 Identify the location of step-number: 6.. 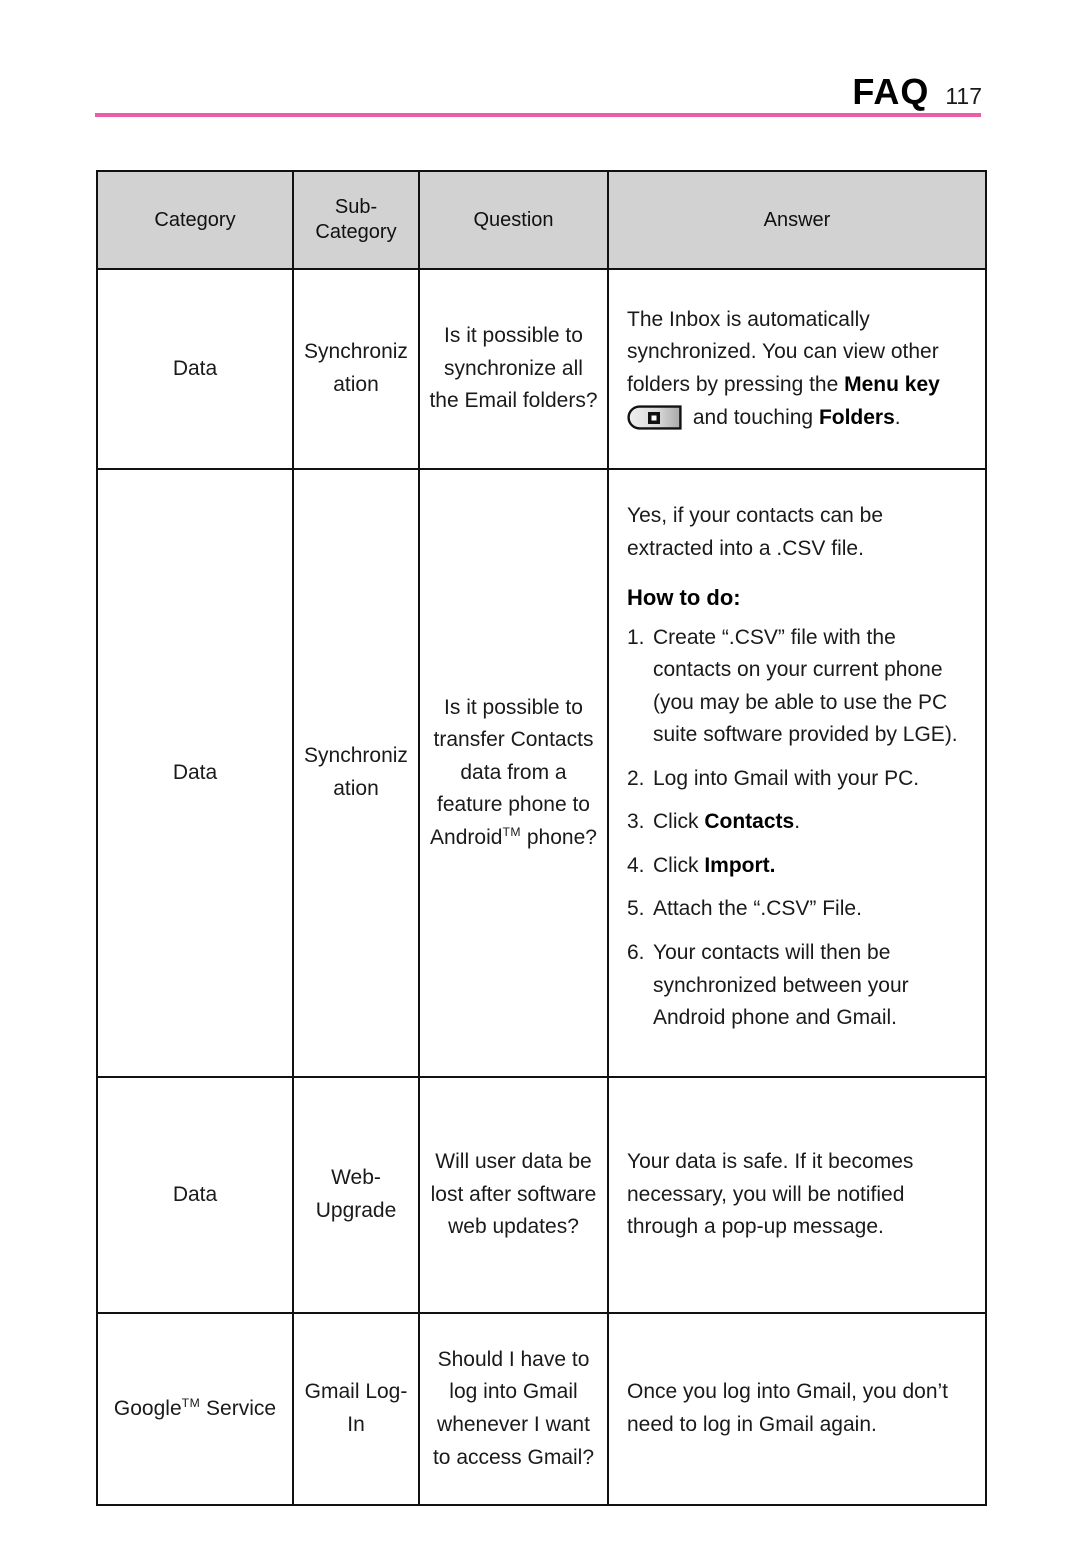
(636, 952).